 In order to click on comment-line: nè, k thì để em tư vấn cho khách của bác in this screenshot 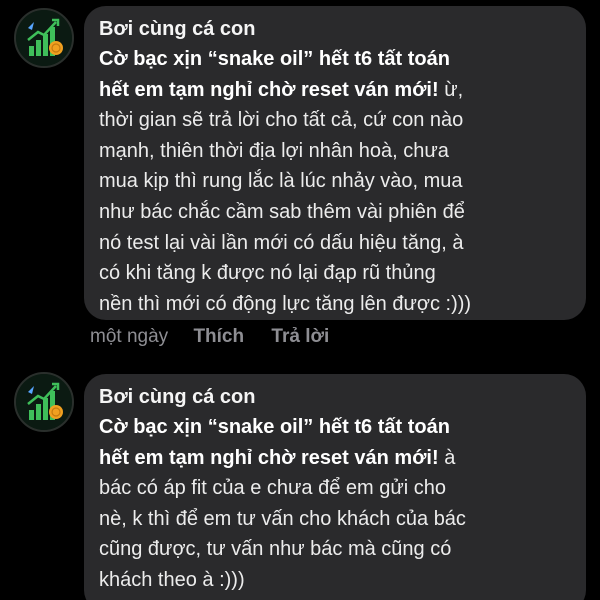, I will do `click(337, 519)`.